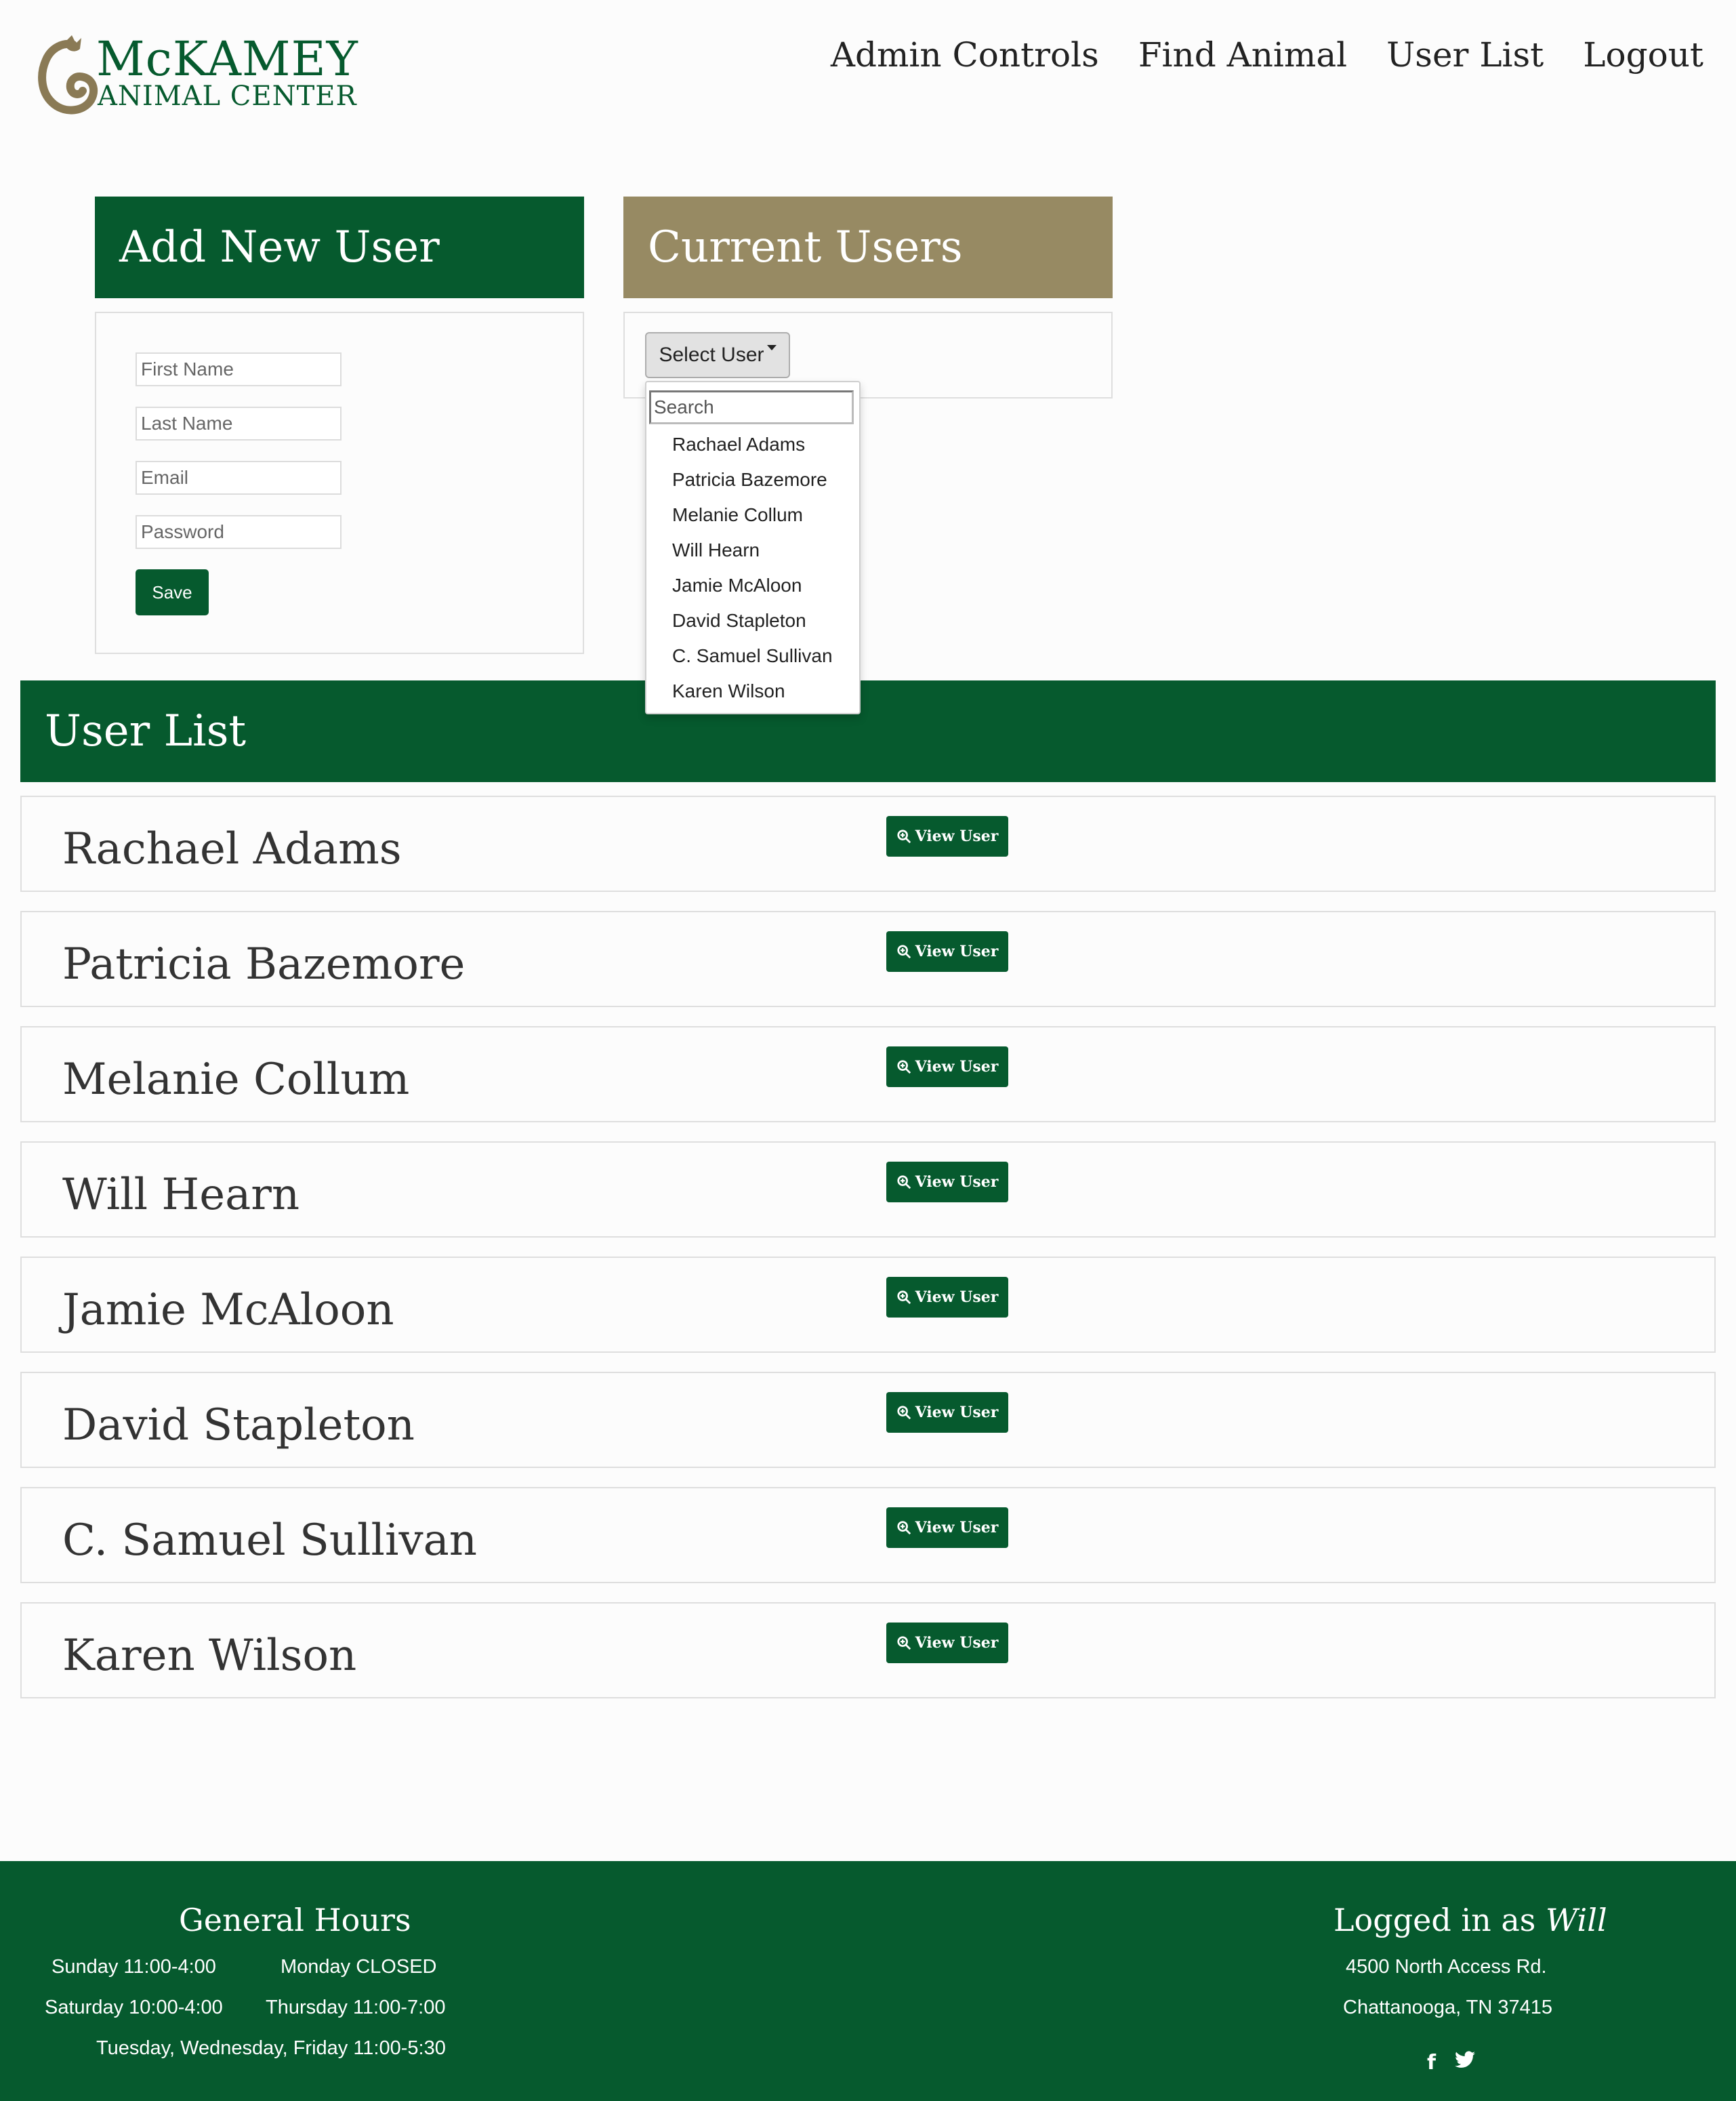 The width and height of the screenshot is (1736, 2101). What do you see at coordinates (239, 369) in the screenshot?
I see `first-name-field` at bounding box center [239, 369].